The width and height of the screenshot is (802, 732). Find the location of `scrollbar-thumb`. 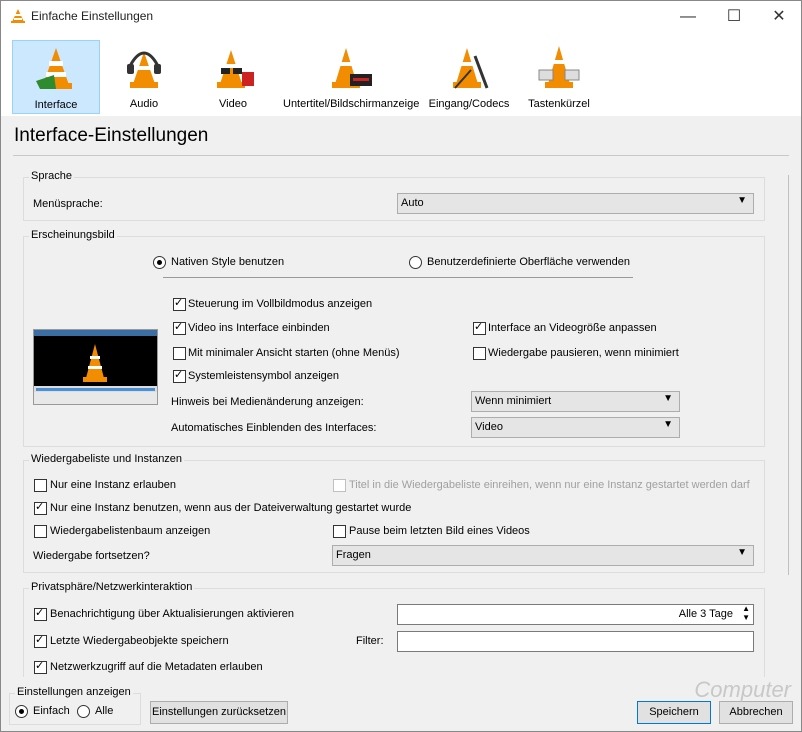

scrollbar-thumb is located at coordinates (788, 375).